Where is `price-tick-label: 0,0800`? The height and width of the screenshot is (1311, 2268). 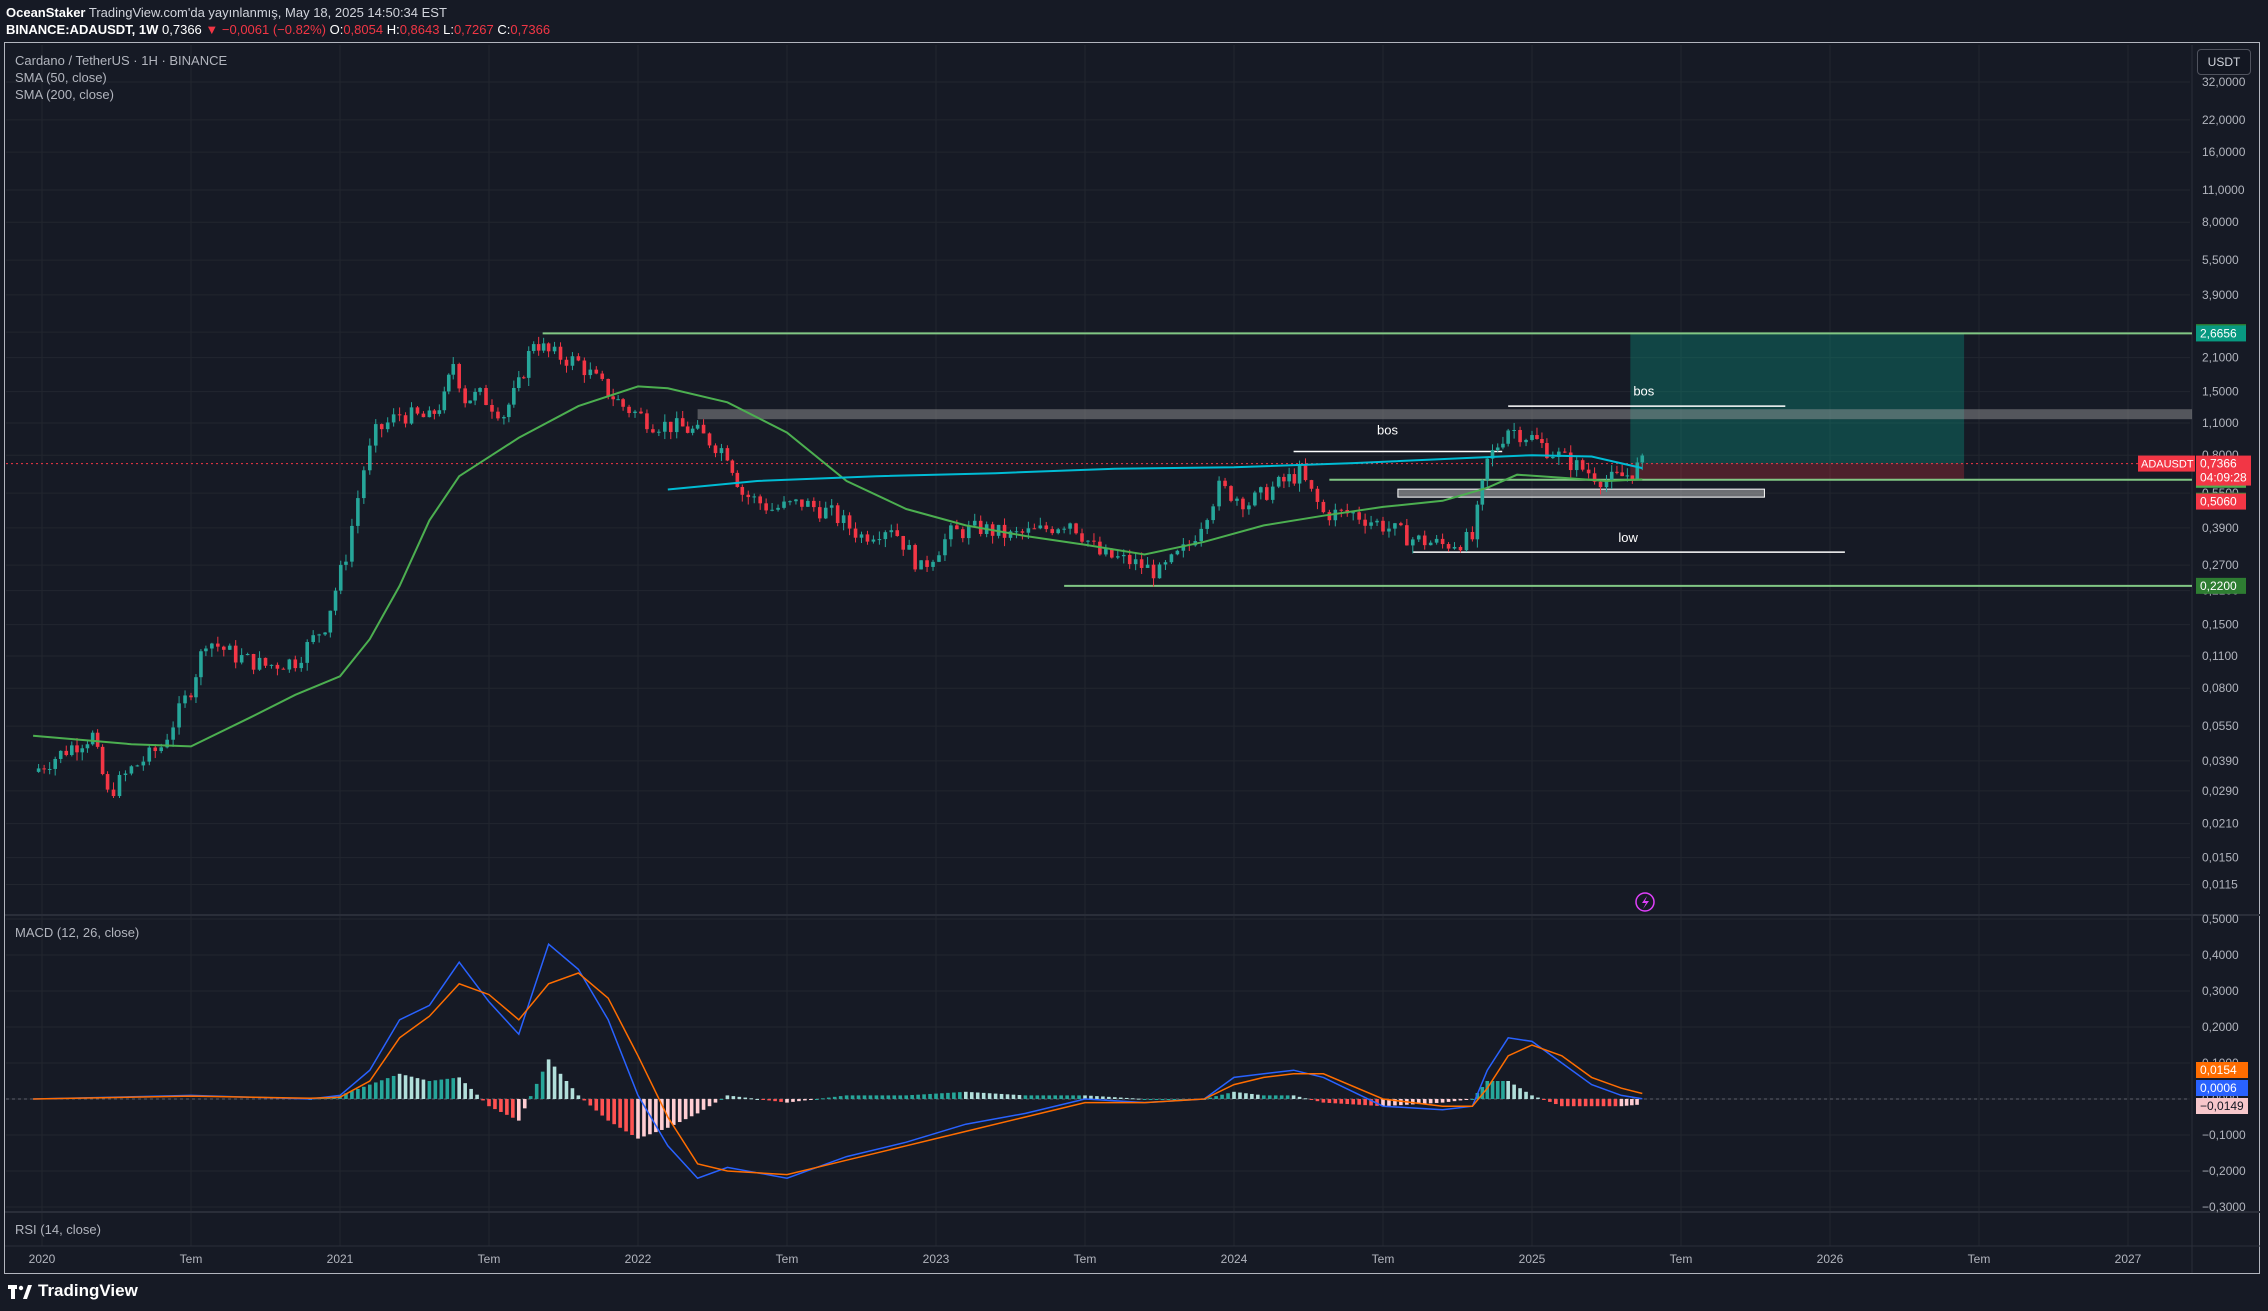 price-tick-label: 0,0800 is located at coordinates (2220, 688).